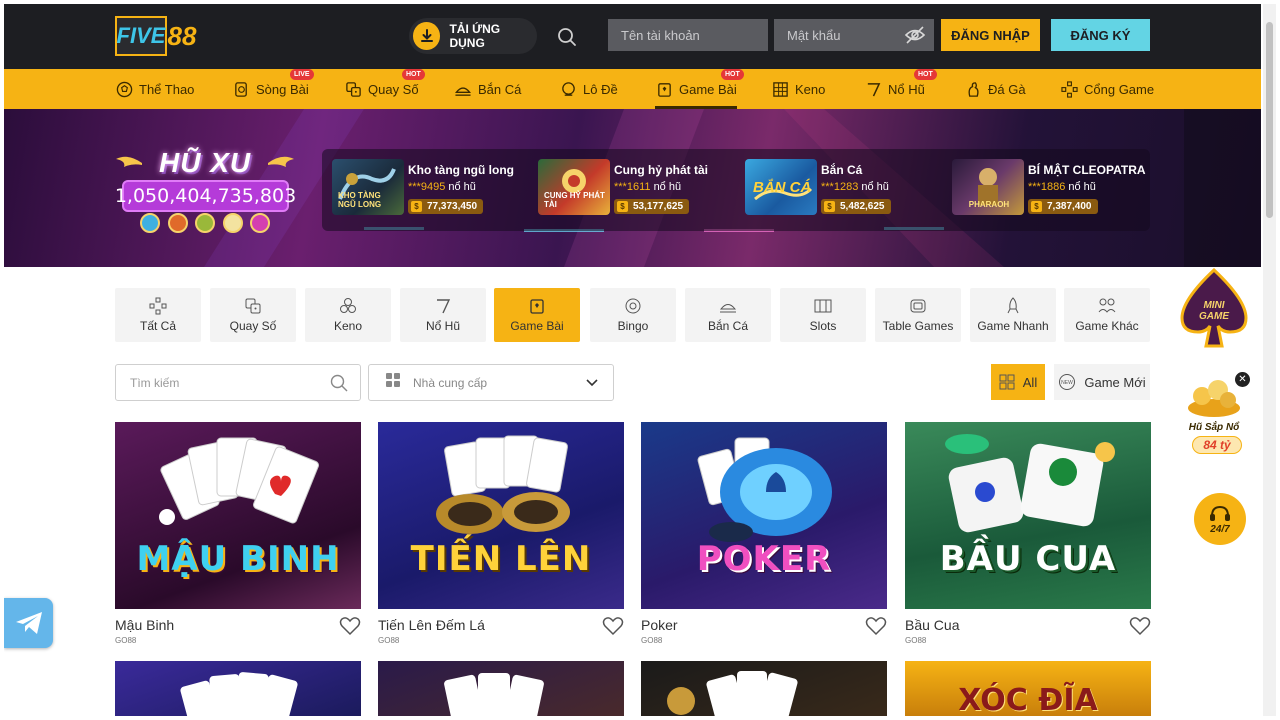  What do you see at coordinates (1100, 35) in the screenshot?
I see `register-button: ĐĂNG KÝ` at bounding box center [1100, 35].